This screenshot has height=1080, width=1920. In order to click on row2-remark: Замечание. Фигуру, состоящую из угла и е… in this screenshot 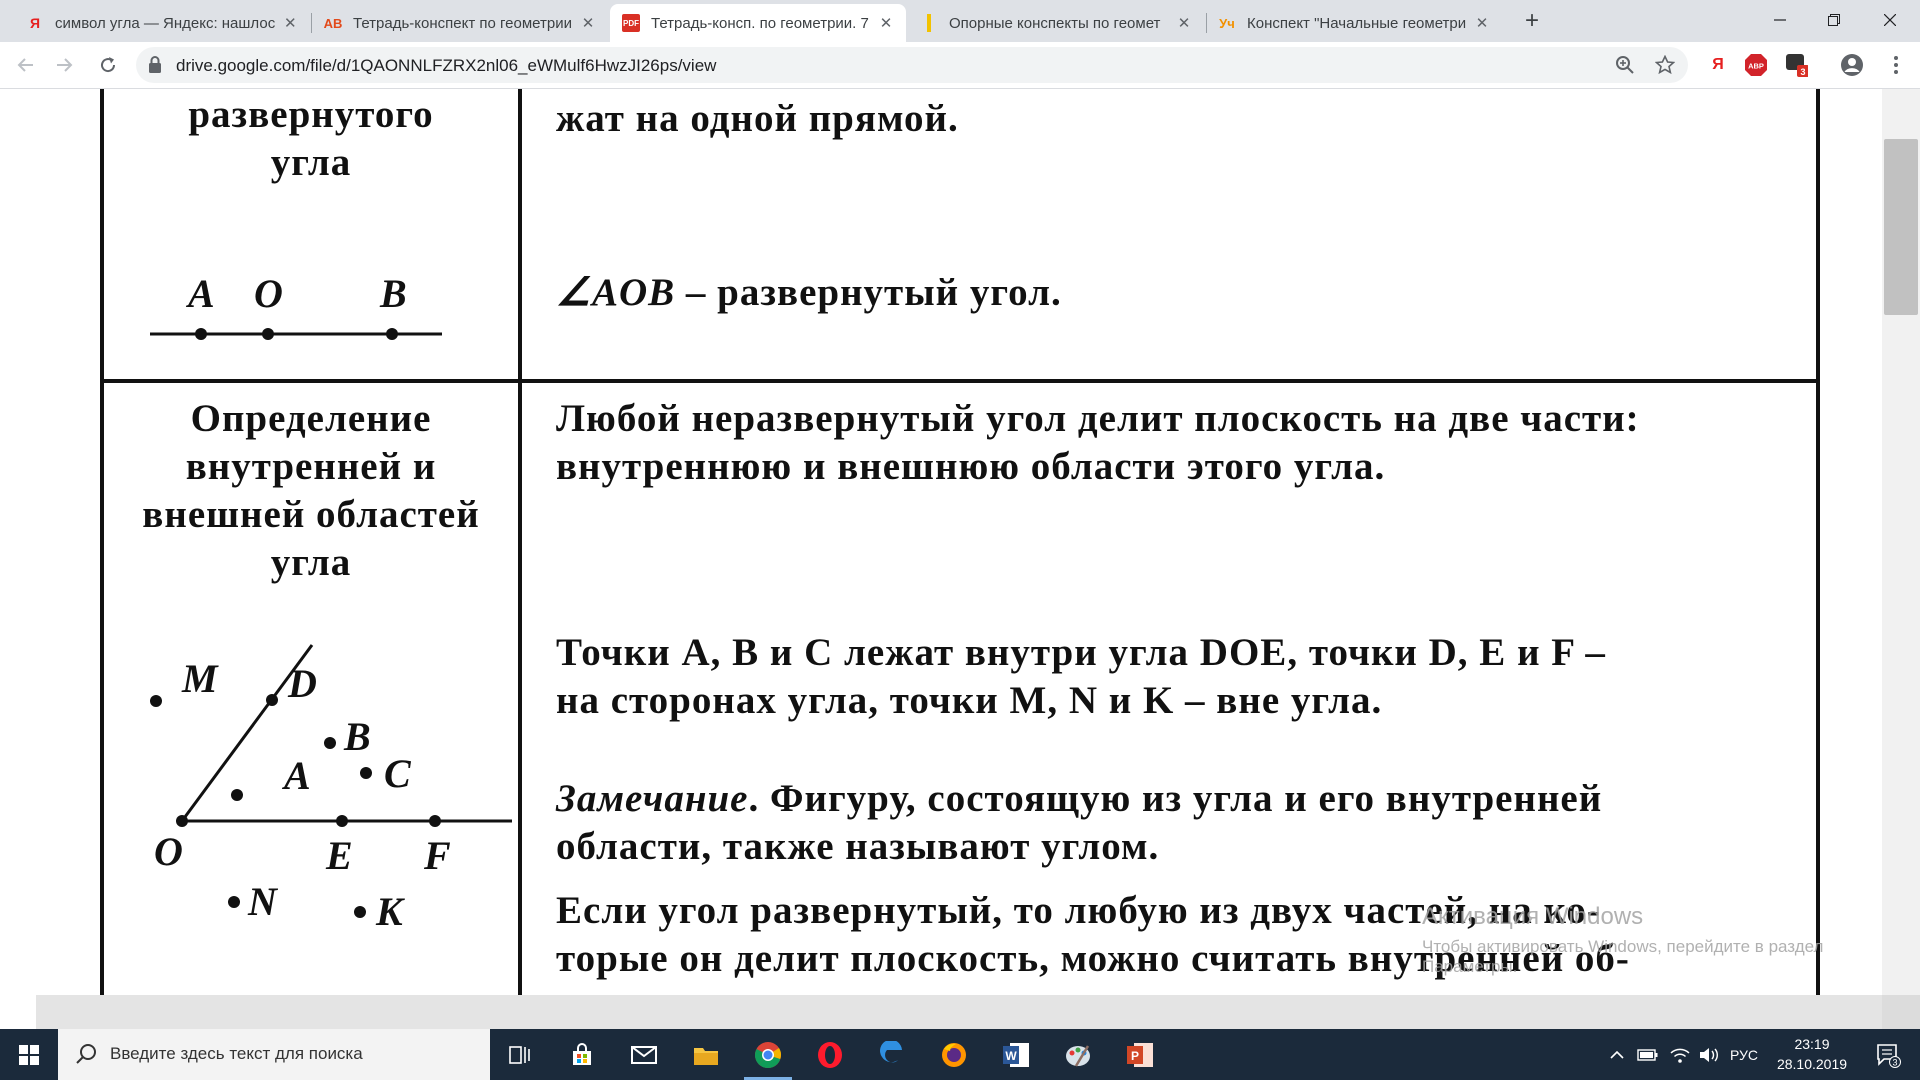, I will do `click(1079, 823)`.